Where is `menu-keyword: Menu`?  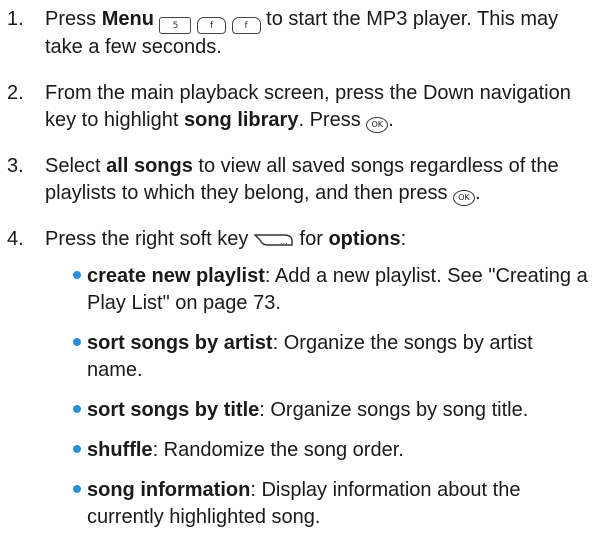 menu-keyword: Menu is located at coordinates (127, 19).